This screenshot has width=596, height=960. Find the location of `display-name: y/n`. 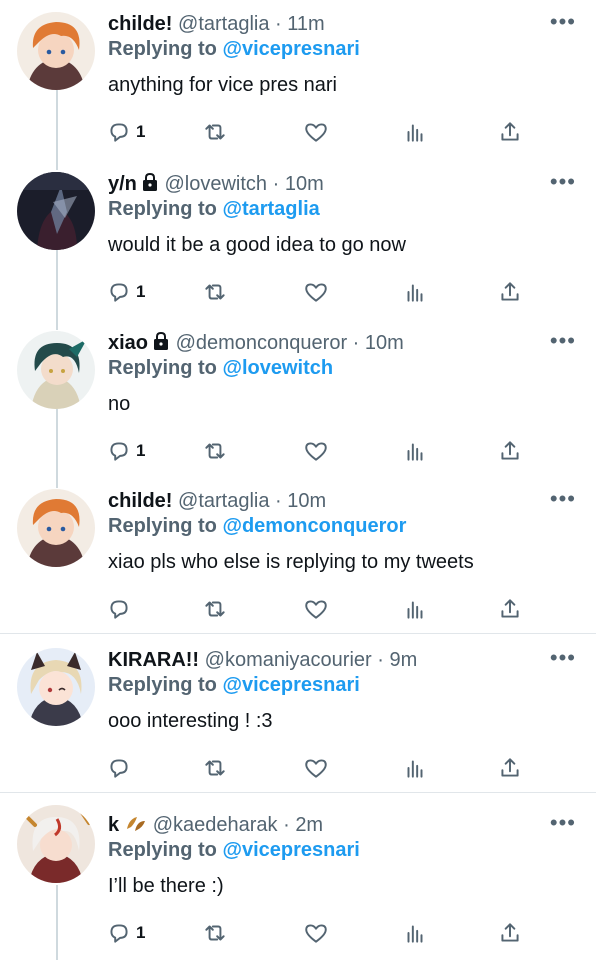

display-name: y/n is located at coordinates (122, 184).